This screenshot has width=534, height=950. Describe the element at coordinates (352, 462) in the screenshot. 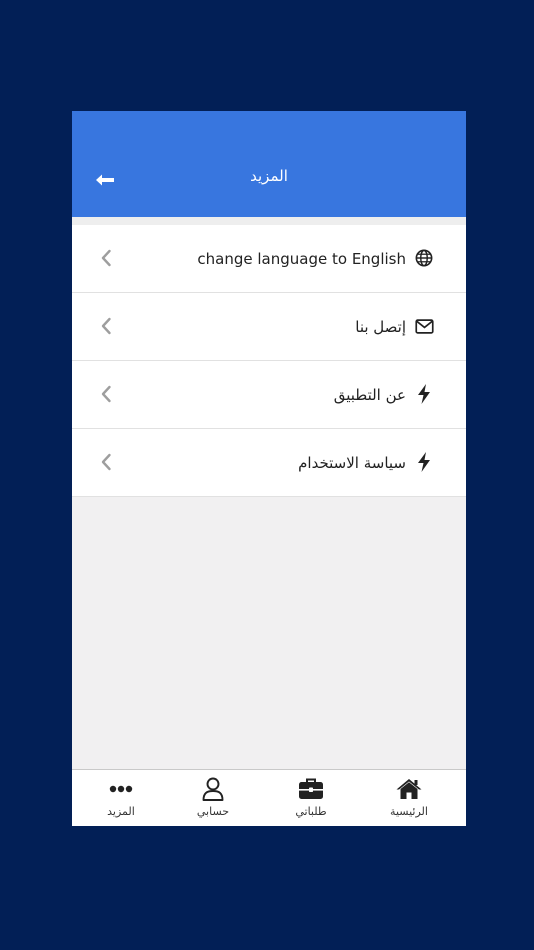

I see `menu-item-label: سياسة الاستخدام` at that location.